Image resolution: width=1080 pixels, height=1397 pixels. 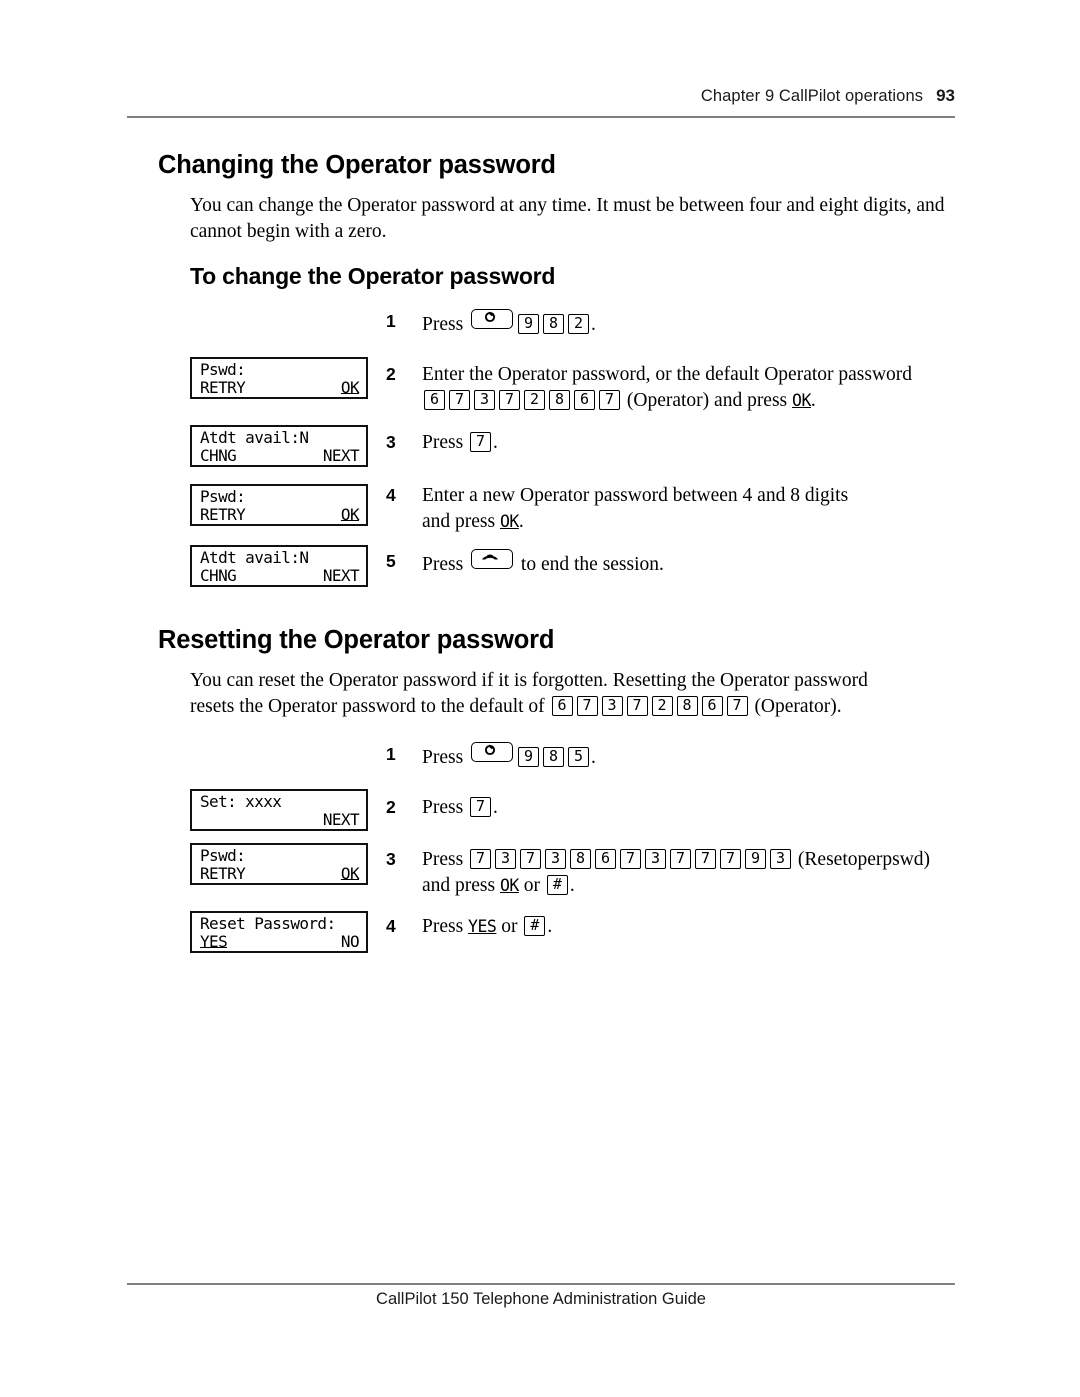 I want to click on heading-resetting-operator-password: Resetting the Operator password, so click(x=356, y=640).